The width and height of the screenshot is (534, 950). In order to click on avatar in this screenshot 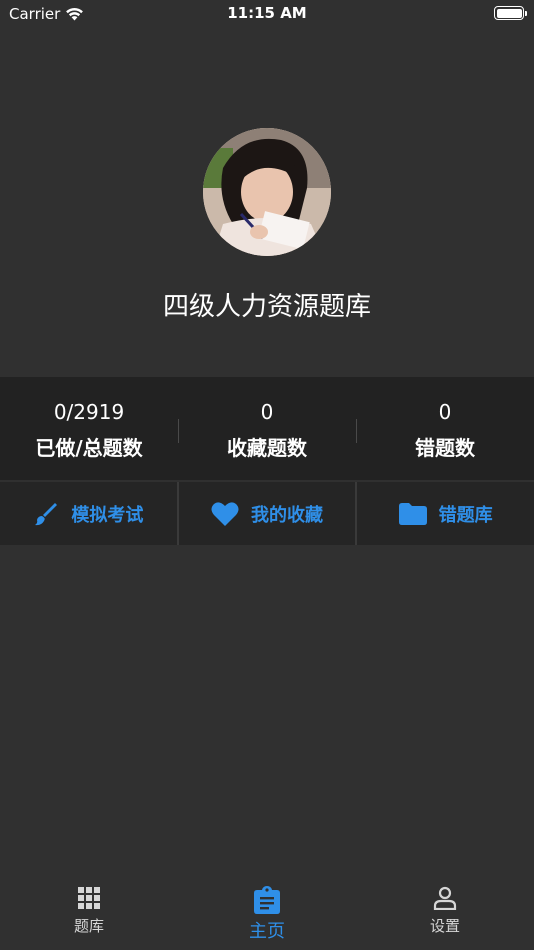, I will do `click(267, 192)`.